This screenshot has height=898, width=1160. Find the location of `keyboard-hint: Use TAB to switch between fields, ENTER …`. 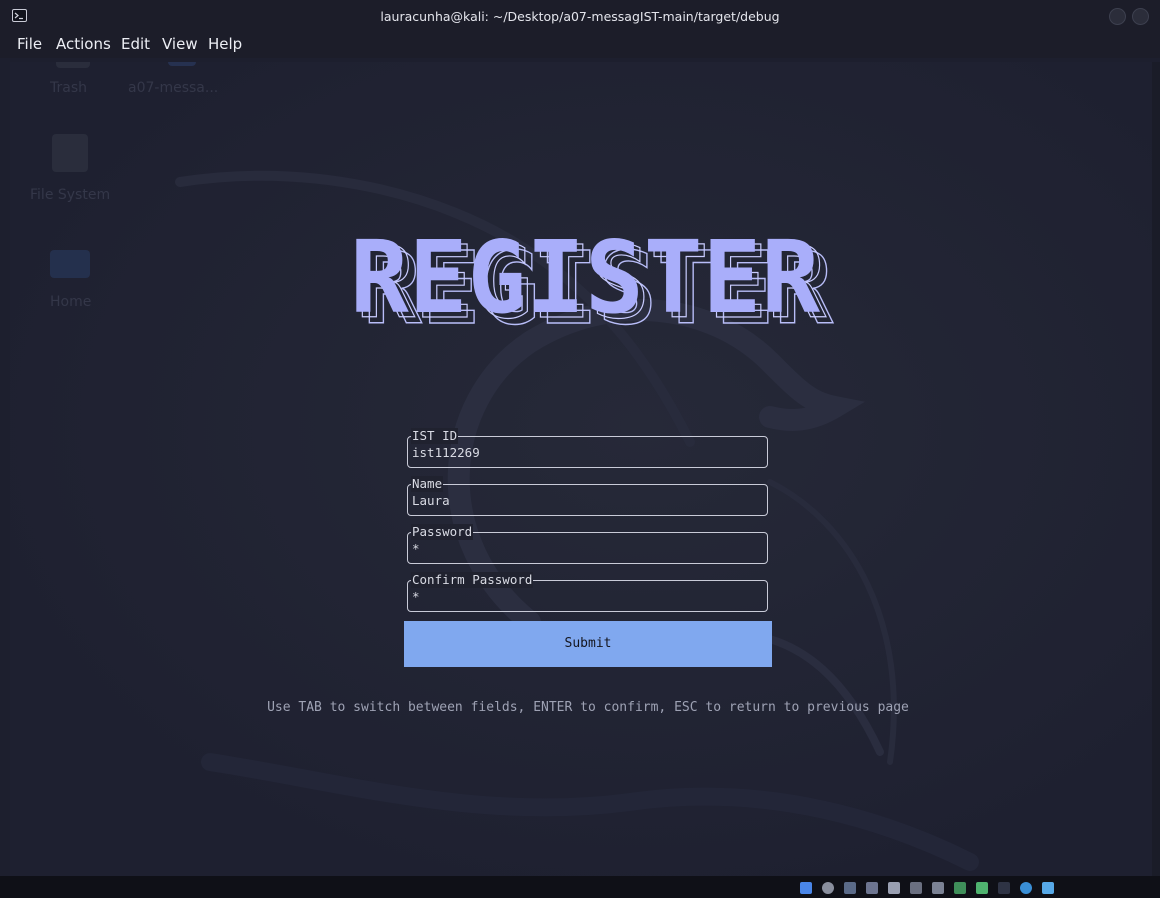

keyboard-hint: Use TAB to switch between fields, ENTER … is located at coordinates (588, 707).